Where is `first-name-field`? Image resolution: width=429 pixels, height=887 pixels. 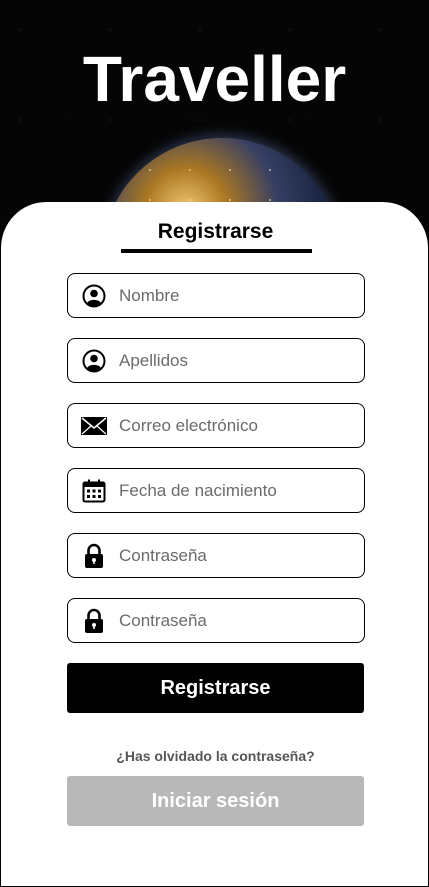 first-name-field is located at coordinates (216, 295).